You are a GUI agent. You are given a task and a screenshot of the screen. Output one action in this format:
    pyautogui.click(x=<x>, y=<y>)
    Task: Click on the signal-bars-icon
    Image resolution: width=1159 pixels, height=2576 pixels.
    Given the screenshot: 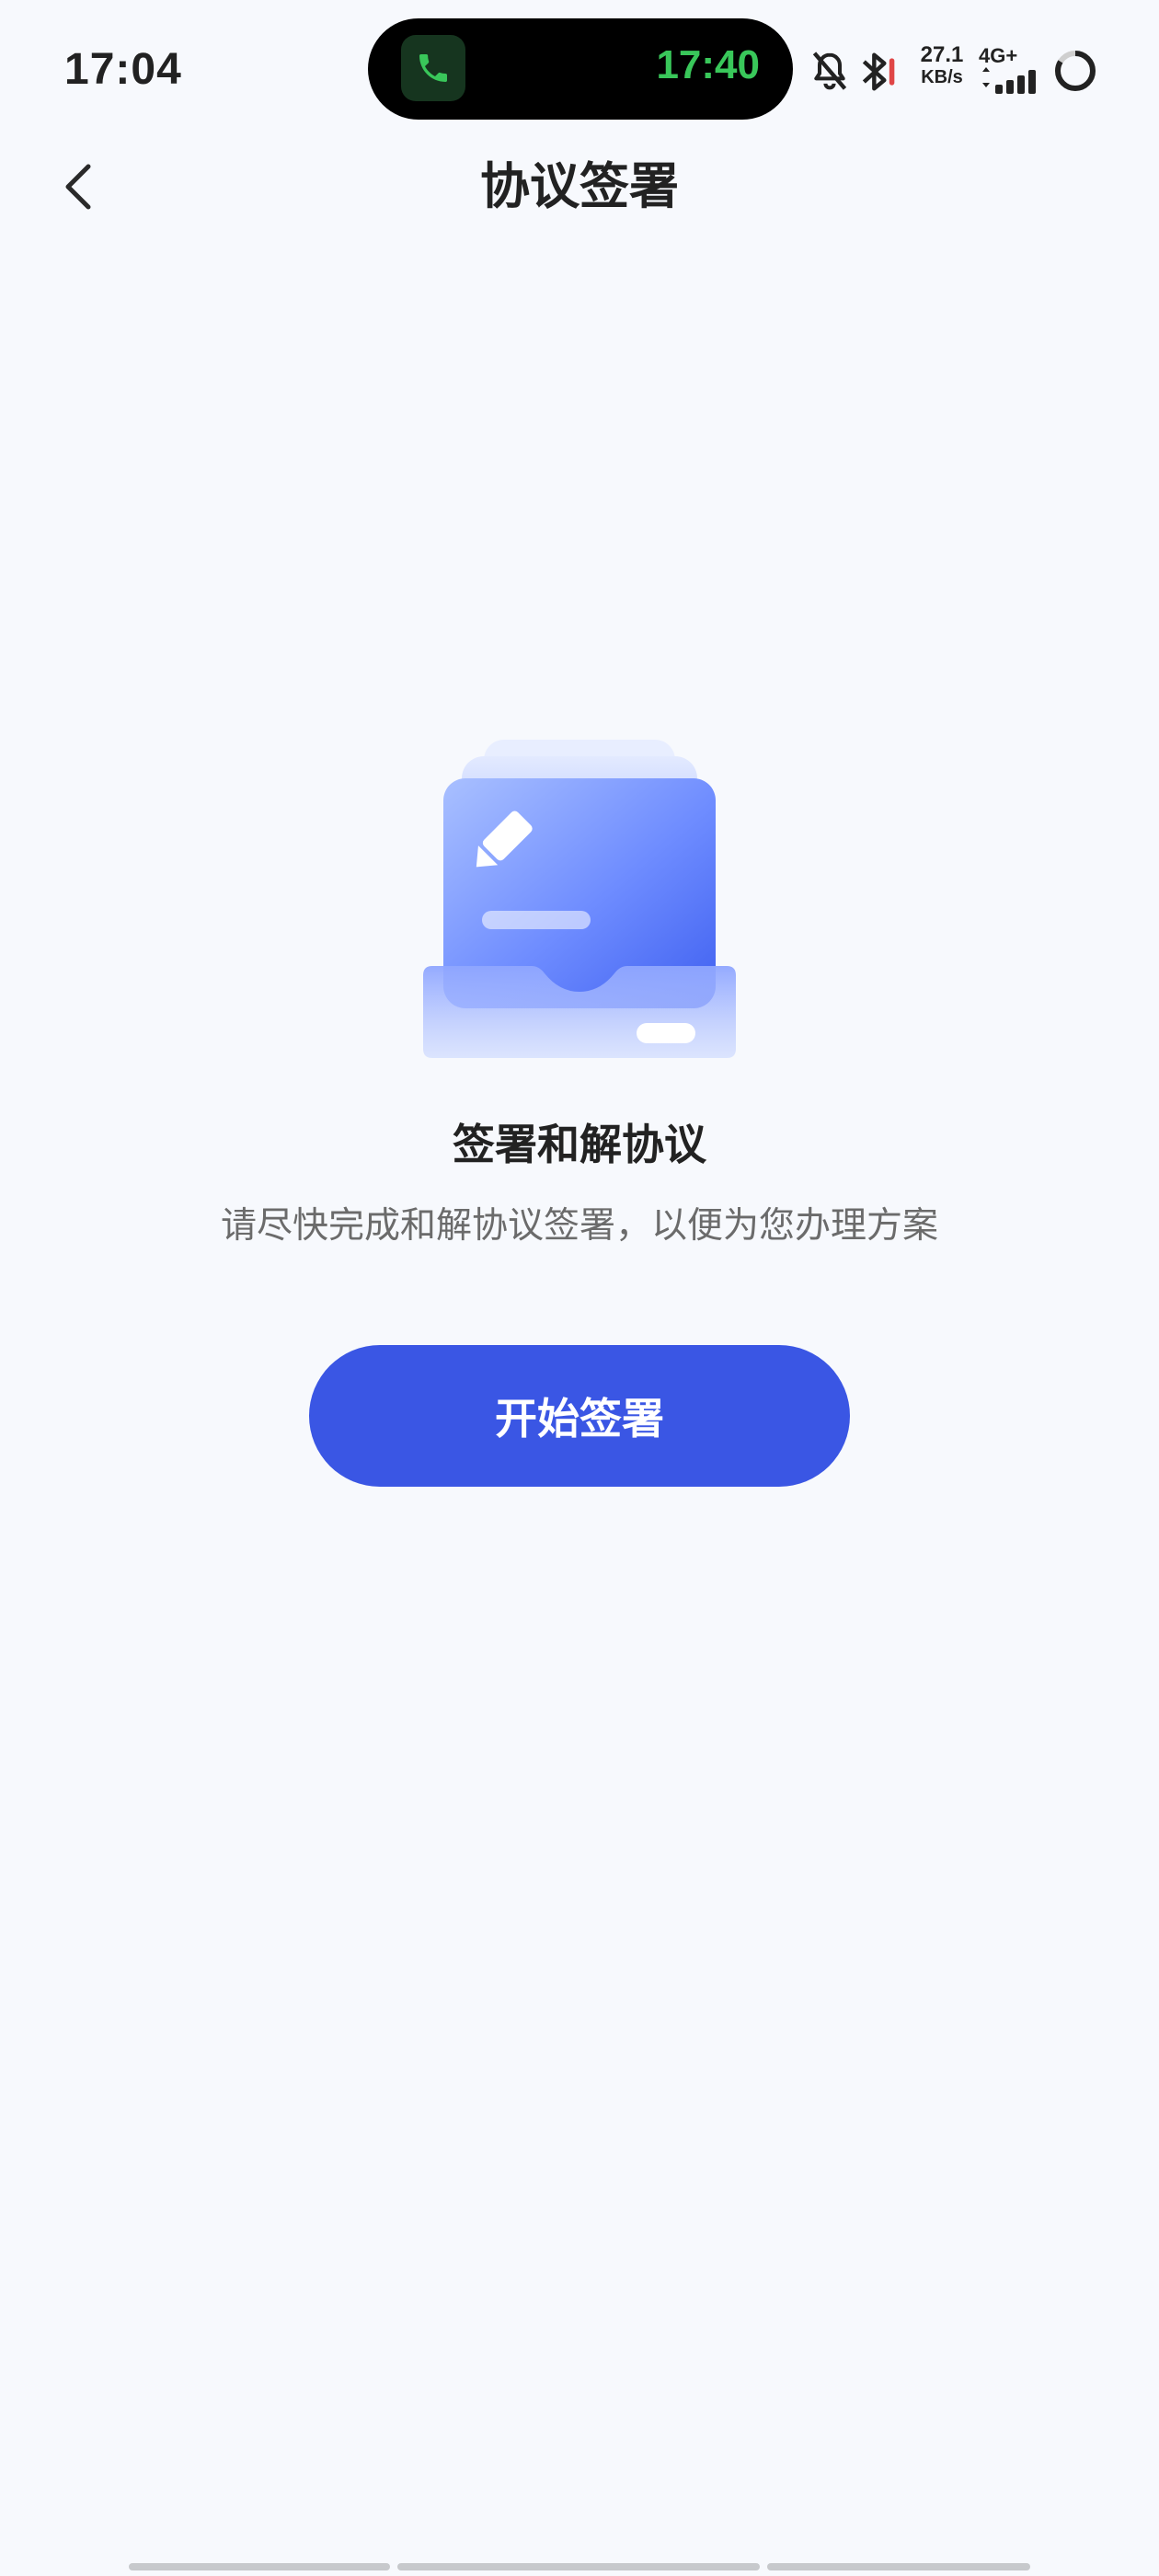 What is the action you would take?
    pyautogui.click(x=1009, y=80)
    